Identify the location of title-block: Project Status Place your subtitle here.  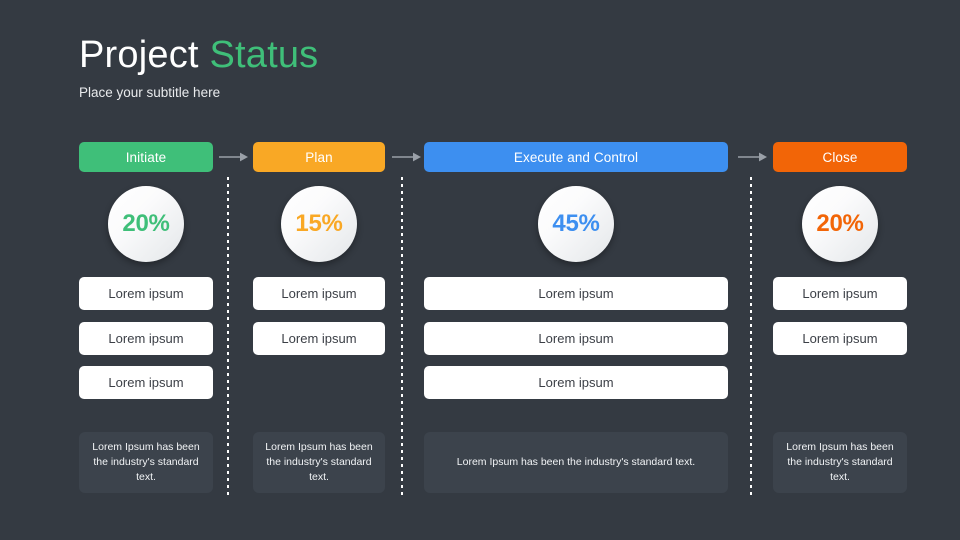
(198, 66).